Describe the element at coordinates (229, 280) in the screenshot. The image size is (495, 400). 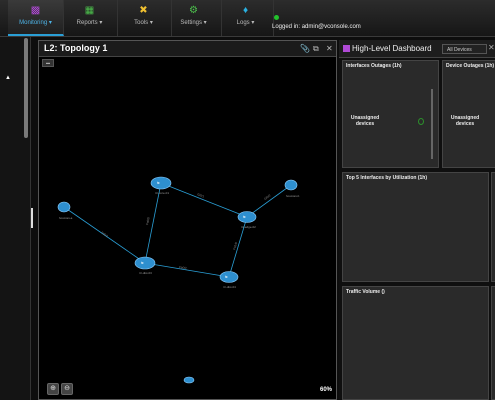
I see `router-icon: ⇆ rtr-dist-04` at that location.